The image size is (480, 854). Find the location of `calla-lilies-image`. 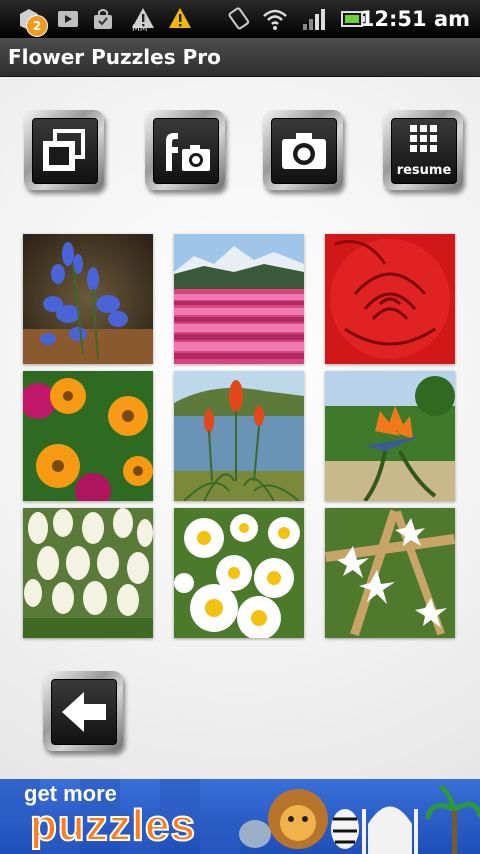

calla-lilies-image is located at coordinates (88, 573).